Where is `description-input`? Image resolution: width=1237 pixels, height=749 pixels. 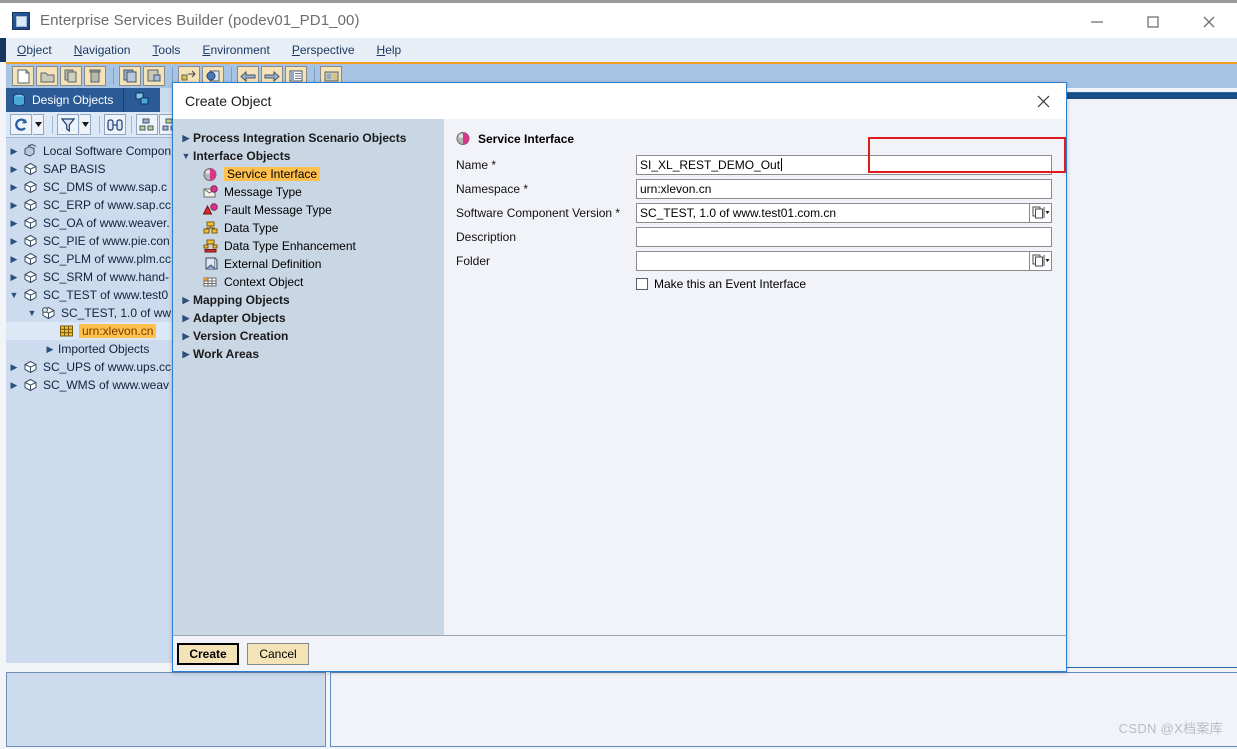 description-input is located at coordinates (844, 236).